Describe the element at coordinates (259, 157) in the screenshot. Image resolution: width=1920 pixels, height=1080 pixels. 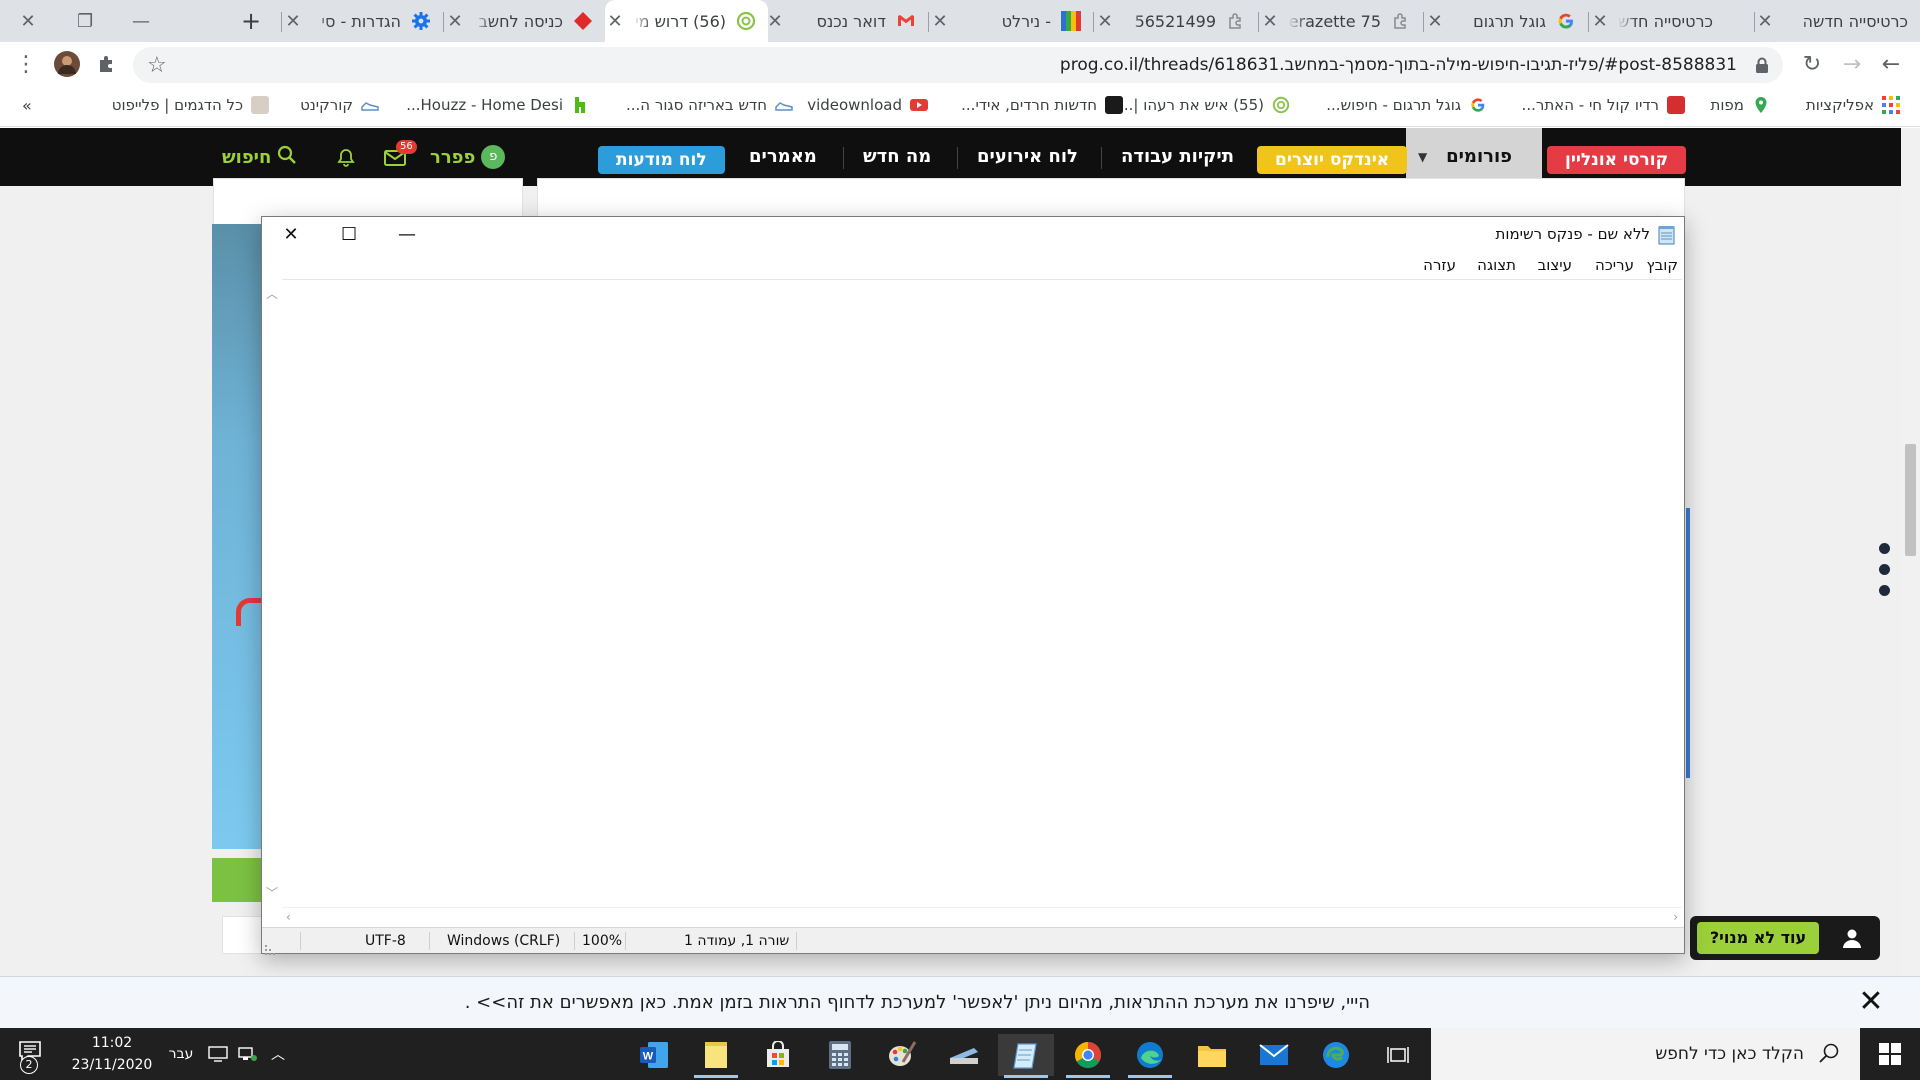
I see `site-search: חיפוש` at that location.